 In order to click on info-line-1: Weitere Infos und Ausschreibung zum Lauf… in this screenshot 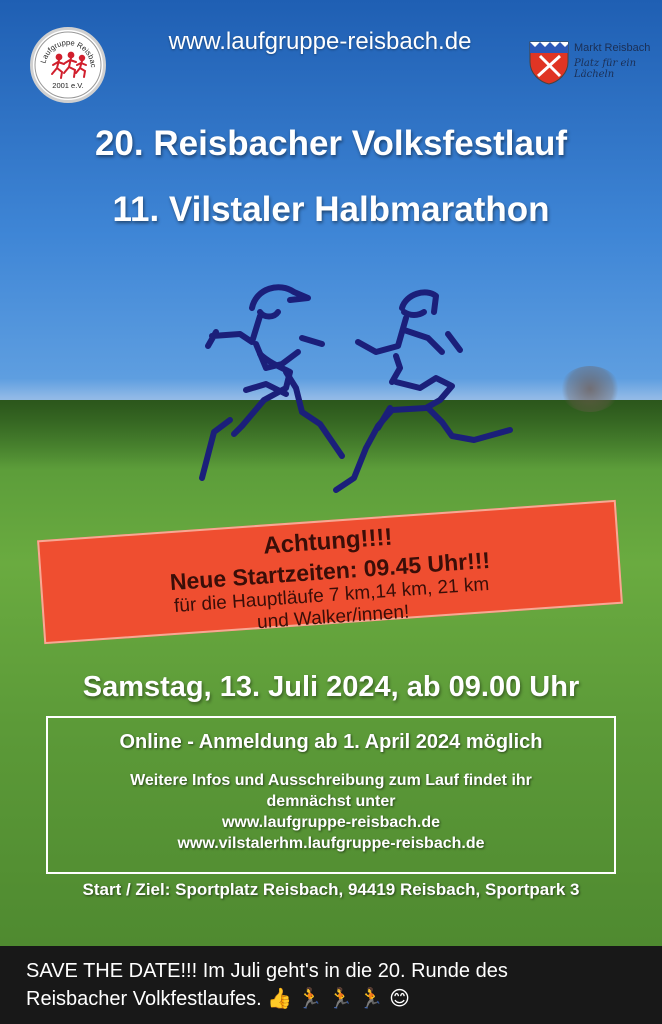, I will do `click(331, 780)`.